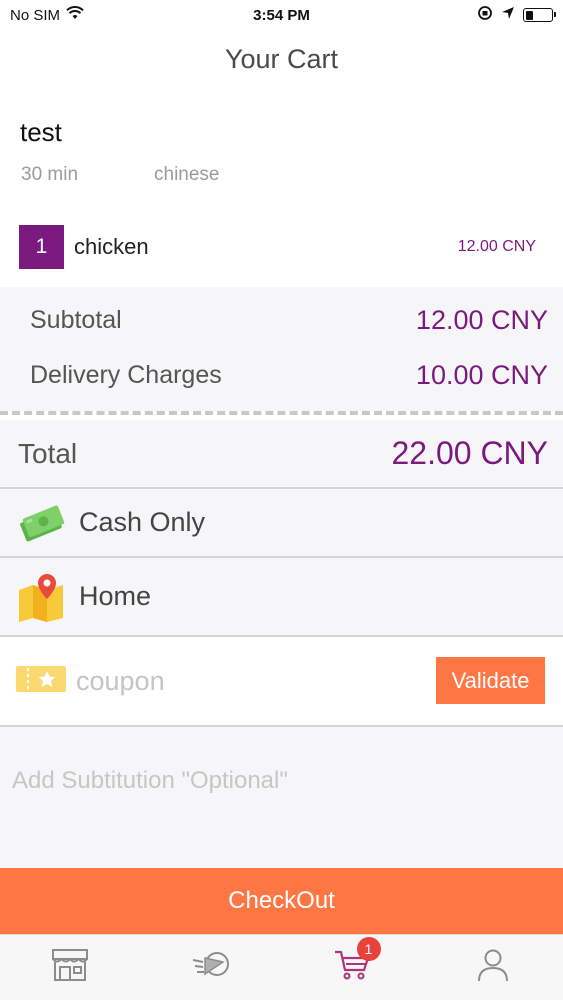 The width and height of the screenshot is (563, 1000). I want to click on delivery-charges-row: Delivery Charges 10.00 CNY, so click(289, 375).